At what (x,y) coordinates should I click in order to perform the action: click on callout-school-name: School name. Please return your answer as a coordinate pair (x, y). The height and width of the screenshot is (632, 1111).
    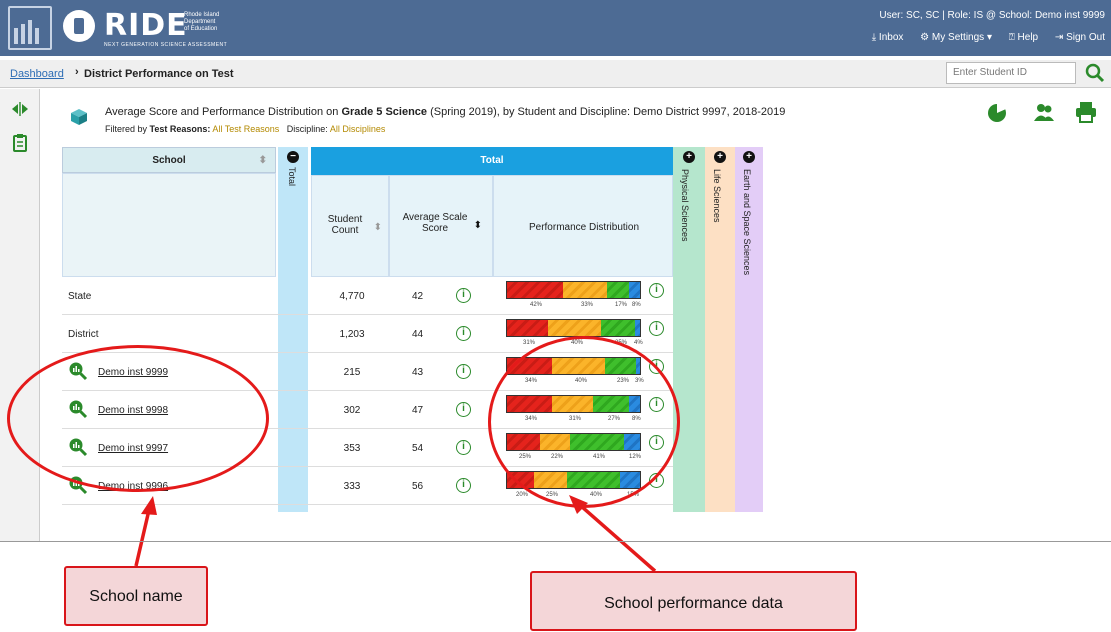
    Looking at the image, I should click on (136, 596).